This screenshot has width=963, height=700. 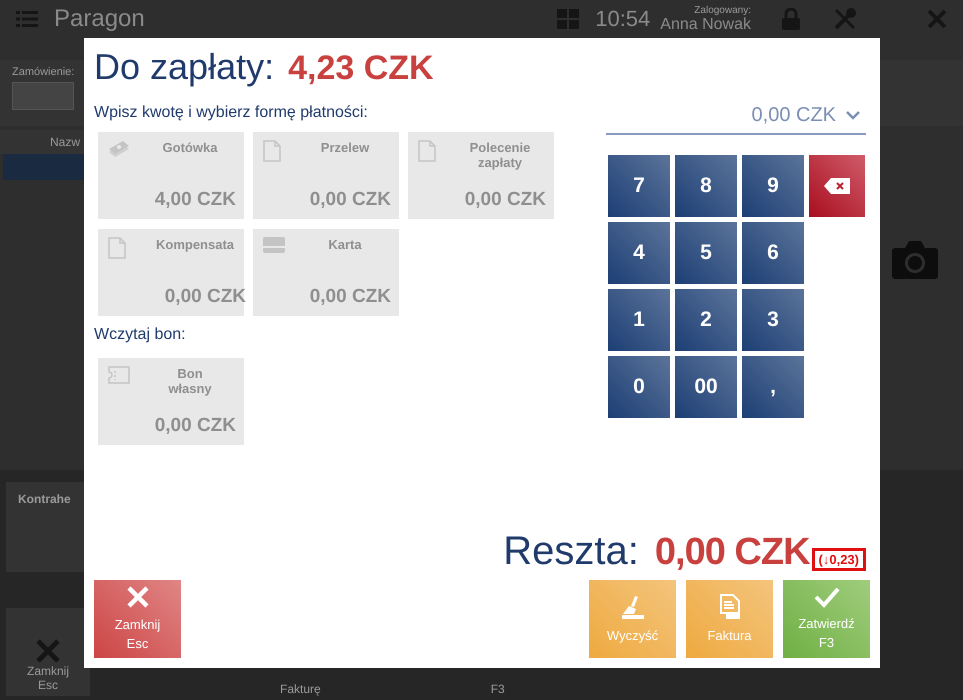 I want to click on keypad-key: 8, so click(x=706, y=186).